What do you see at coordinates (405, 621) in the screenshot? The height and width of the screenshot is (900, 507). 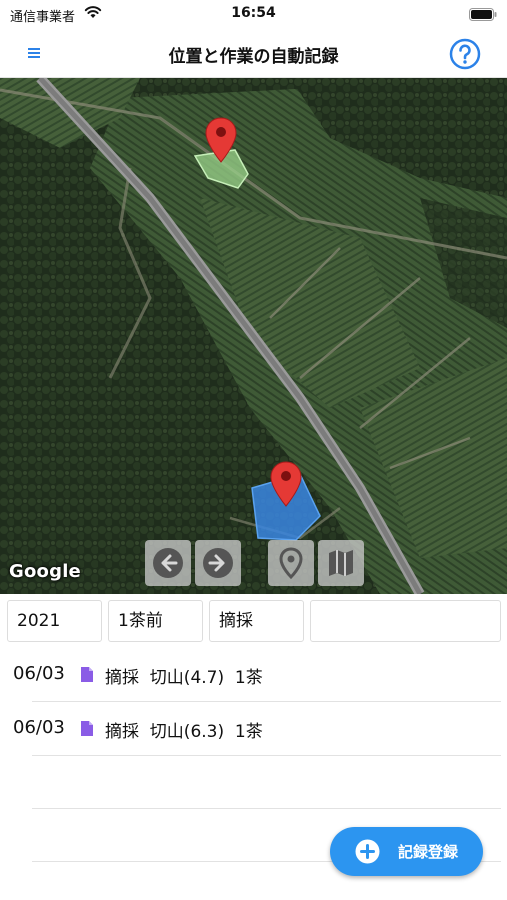 I see `extra-filter-select` at bounding box center [405, 621].